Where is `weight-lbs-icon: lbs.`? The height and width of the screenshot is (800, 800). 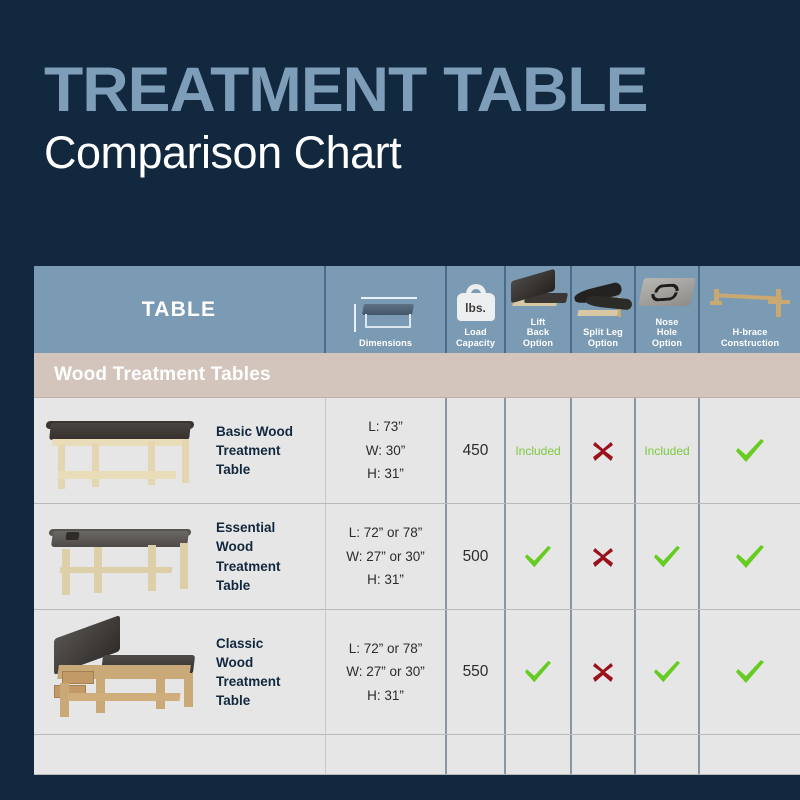
weight-lbs-icon: lbs. is located at coordinates (475, 302).